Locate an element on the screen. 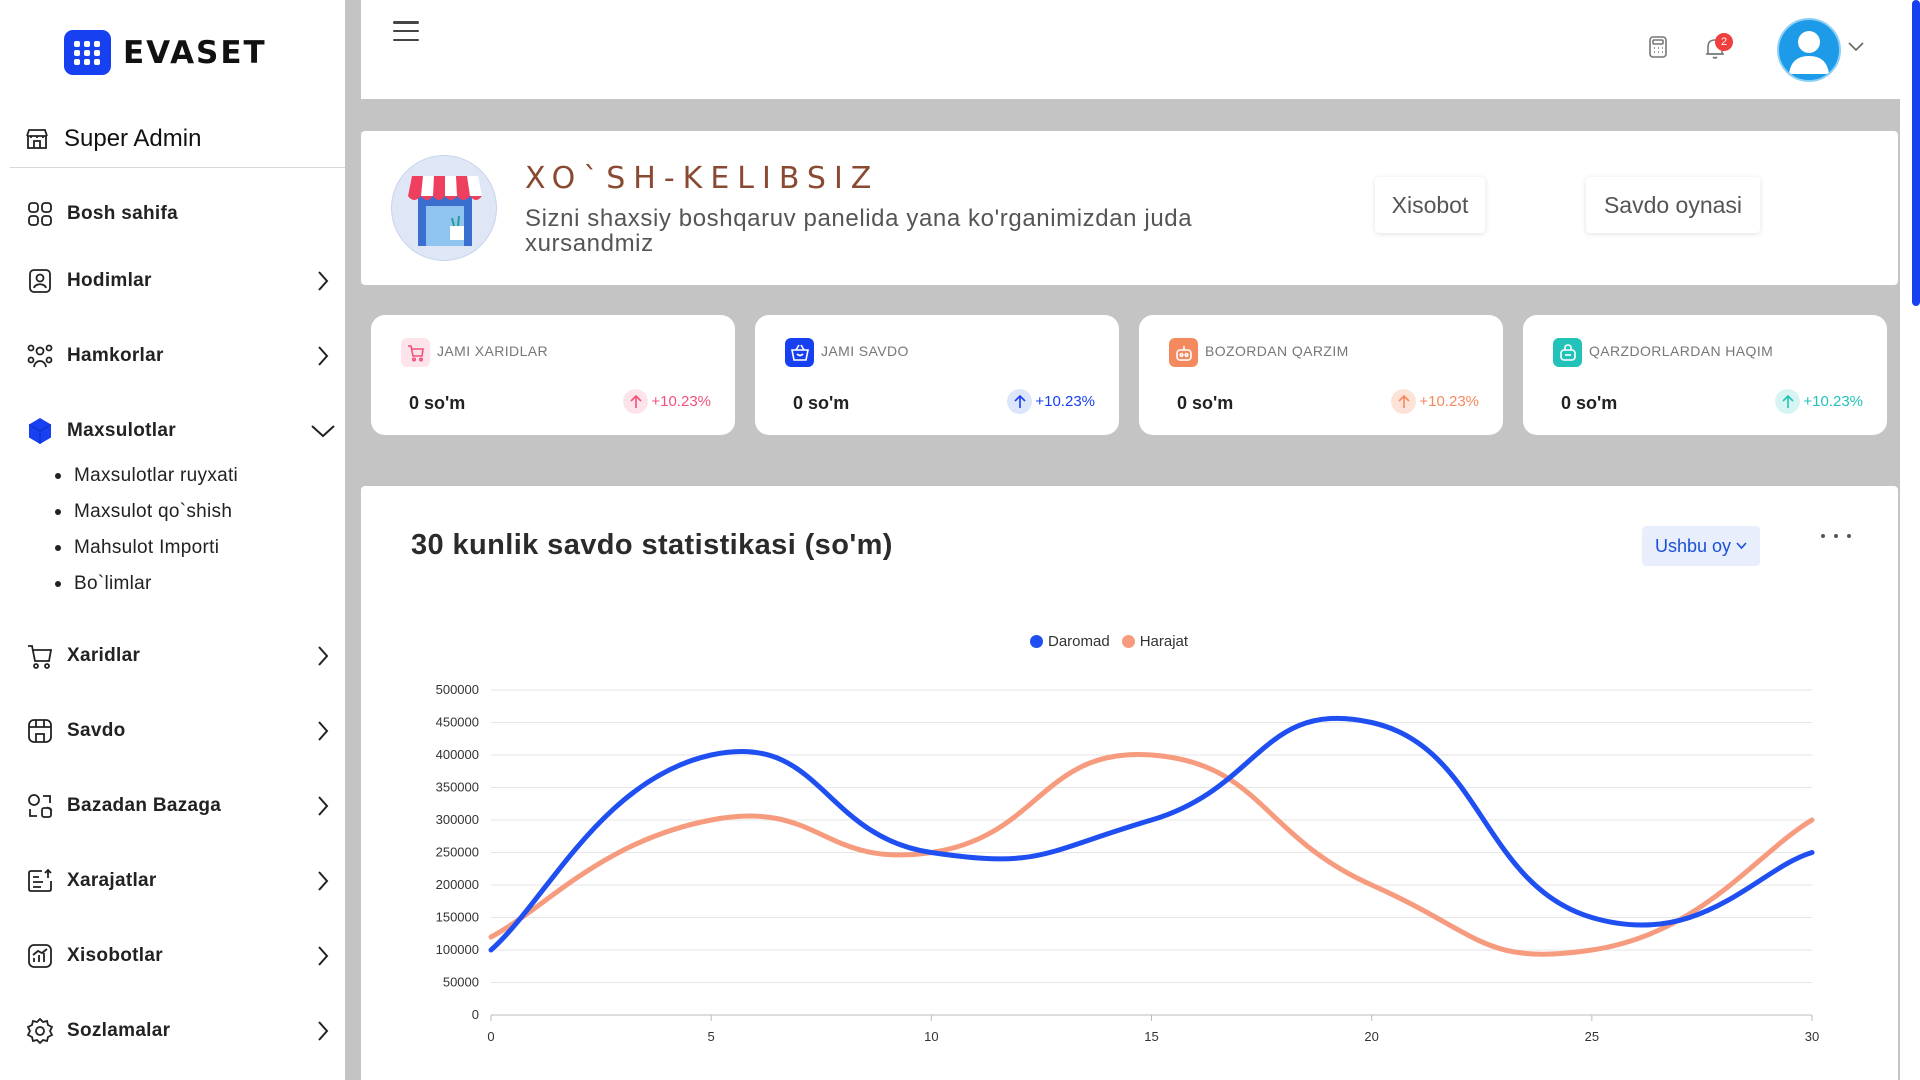 The width and height of the screenshot is (1920, 1080). stat-label: BOZORDAN QARZIM is located at coordinates (1277, 351).